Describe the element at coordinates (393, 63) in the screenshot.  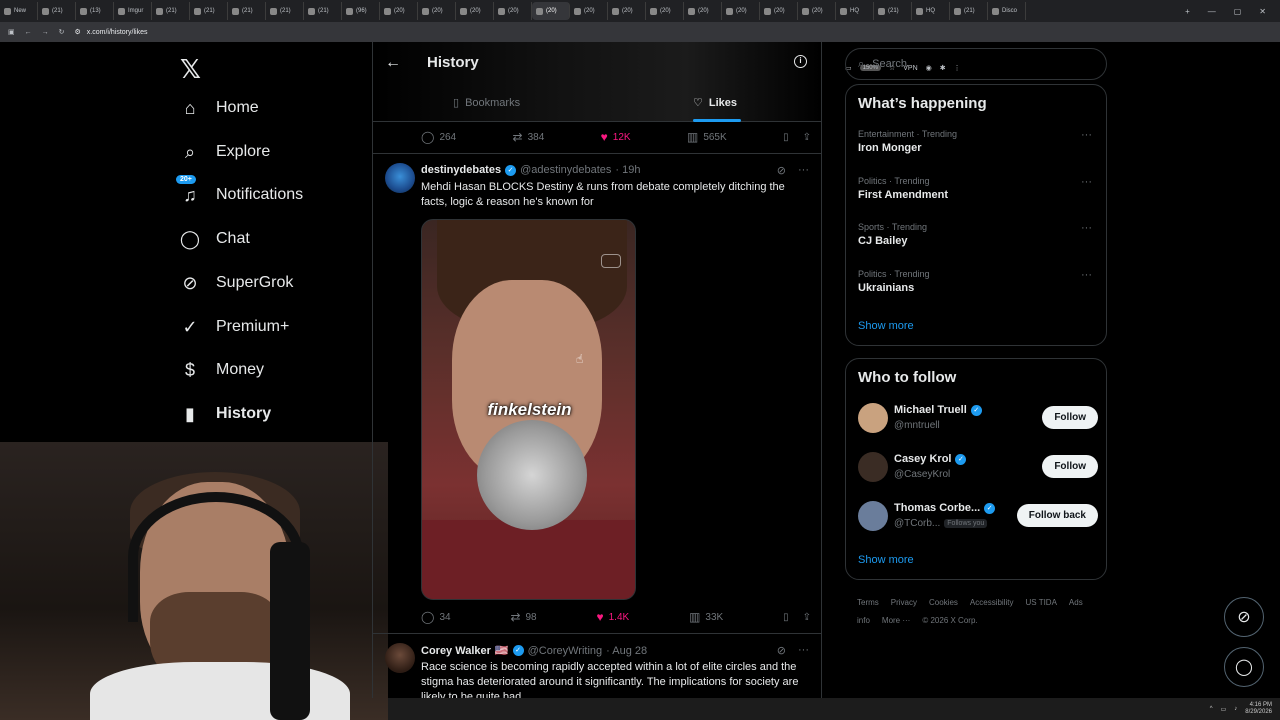
I see `back-arrow-icon: ←` at that location.